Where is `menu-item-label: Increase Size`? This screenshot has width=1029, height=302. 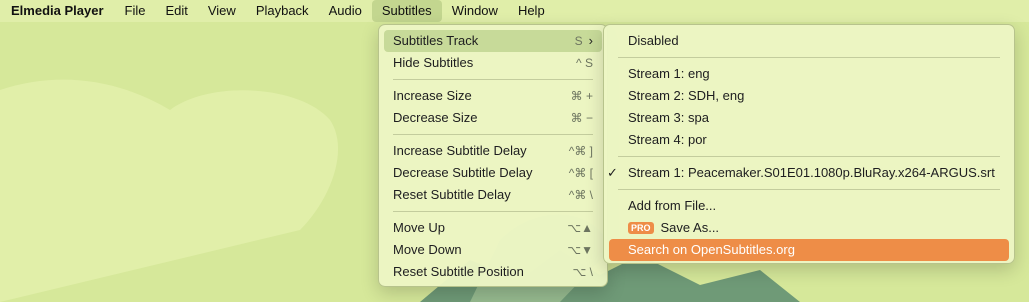 menu-item-label: Increase Size is located at coordinates (432, 95).